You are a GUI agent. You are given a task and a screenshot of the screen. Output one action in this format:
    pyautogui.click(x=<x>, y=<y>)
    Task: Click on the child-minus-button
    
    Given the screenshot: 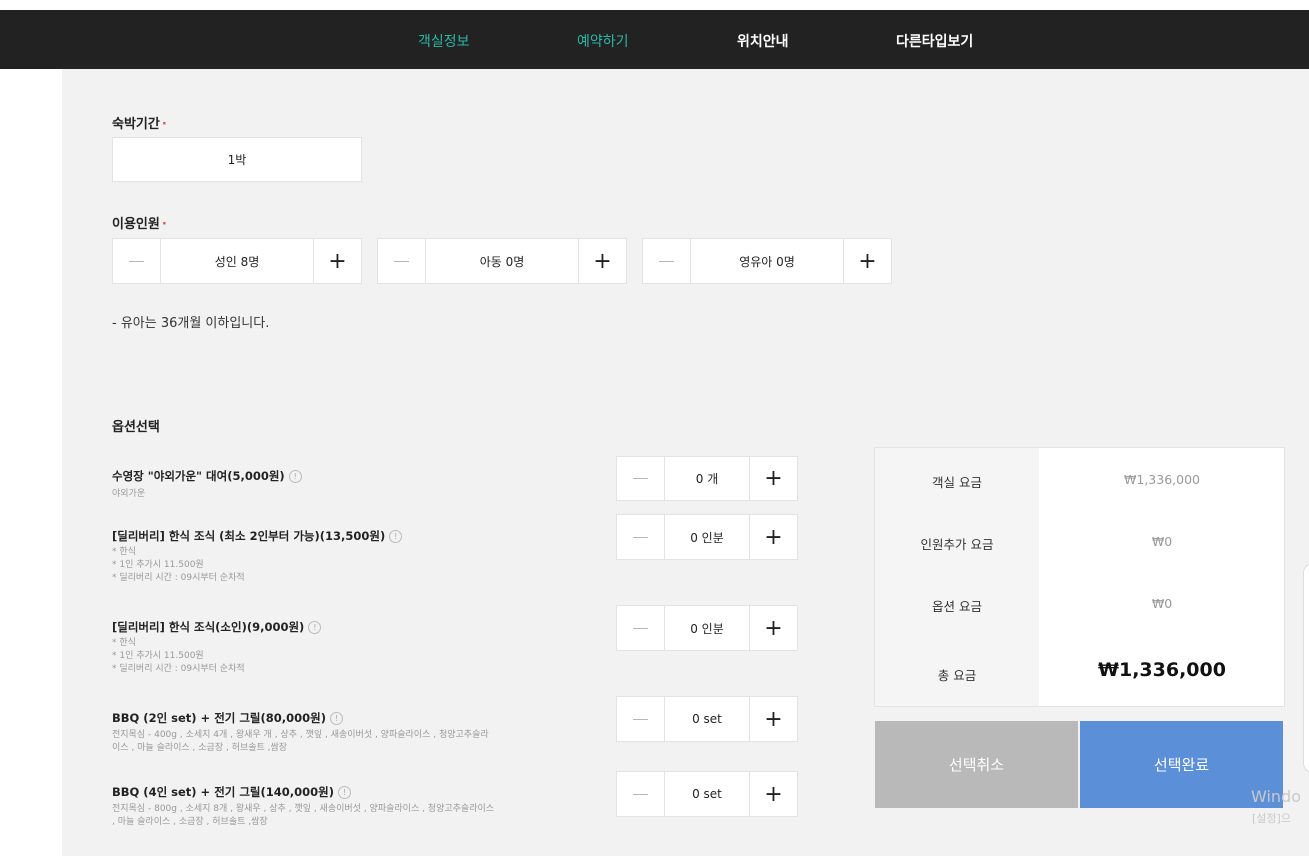 What is the action you would take?
    pyautogui.click(x=402, y=261)
    